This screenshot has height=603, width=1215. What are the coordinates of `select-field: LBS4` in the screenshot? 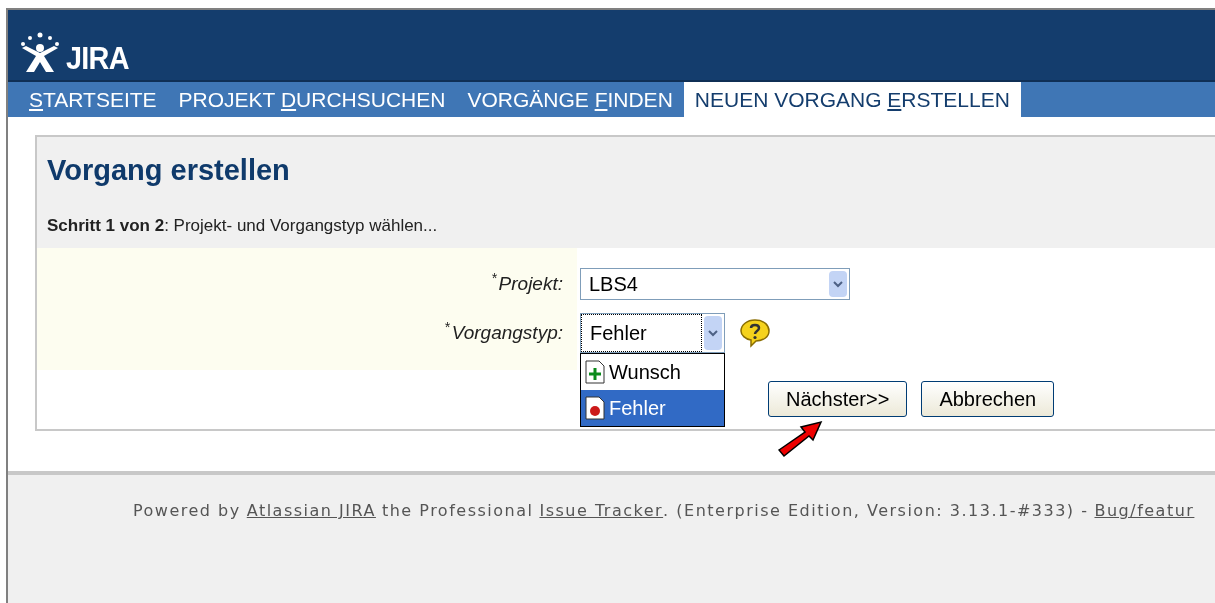 It's located at (715, 284).